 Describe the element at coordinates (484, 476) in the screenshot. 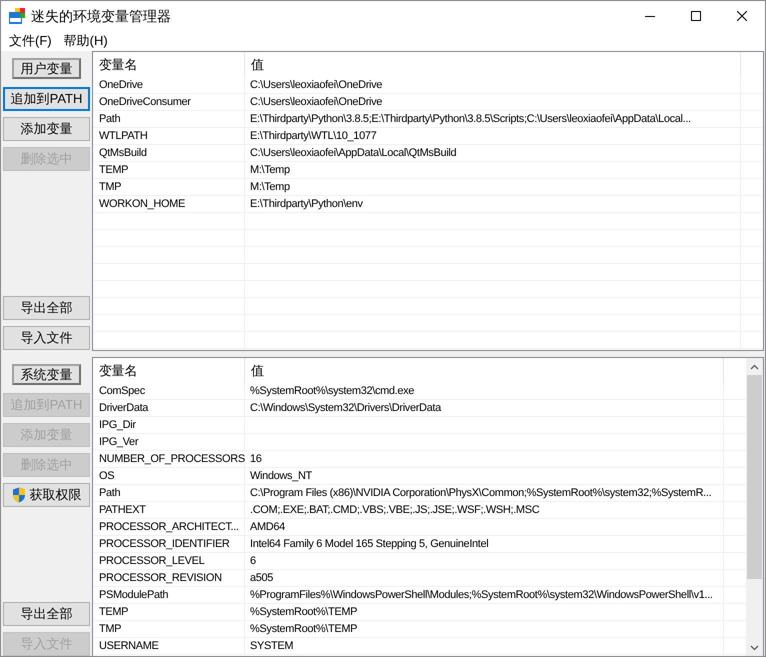

I see `table-cell: Windows_NT` at that location.